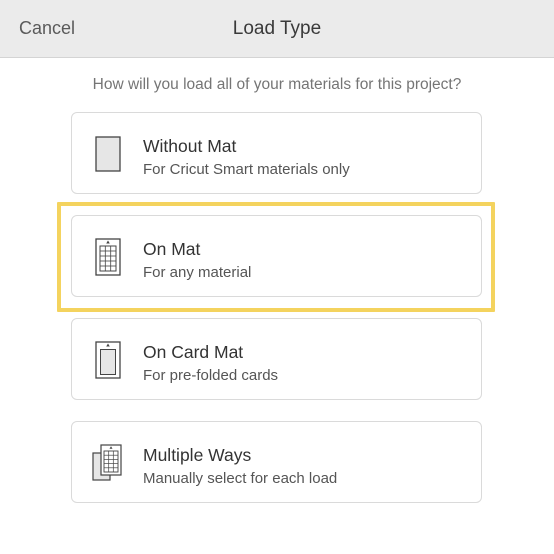 Image resolution: width=554 pixels, height=554 pixels. I want to click on option-label: Without Mat, so click(190, 146).